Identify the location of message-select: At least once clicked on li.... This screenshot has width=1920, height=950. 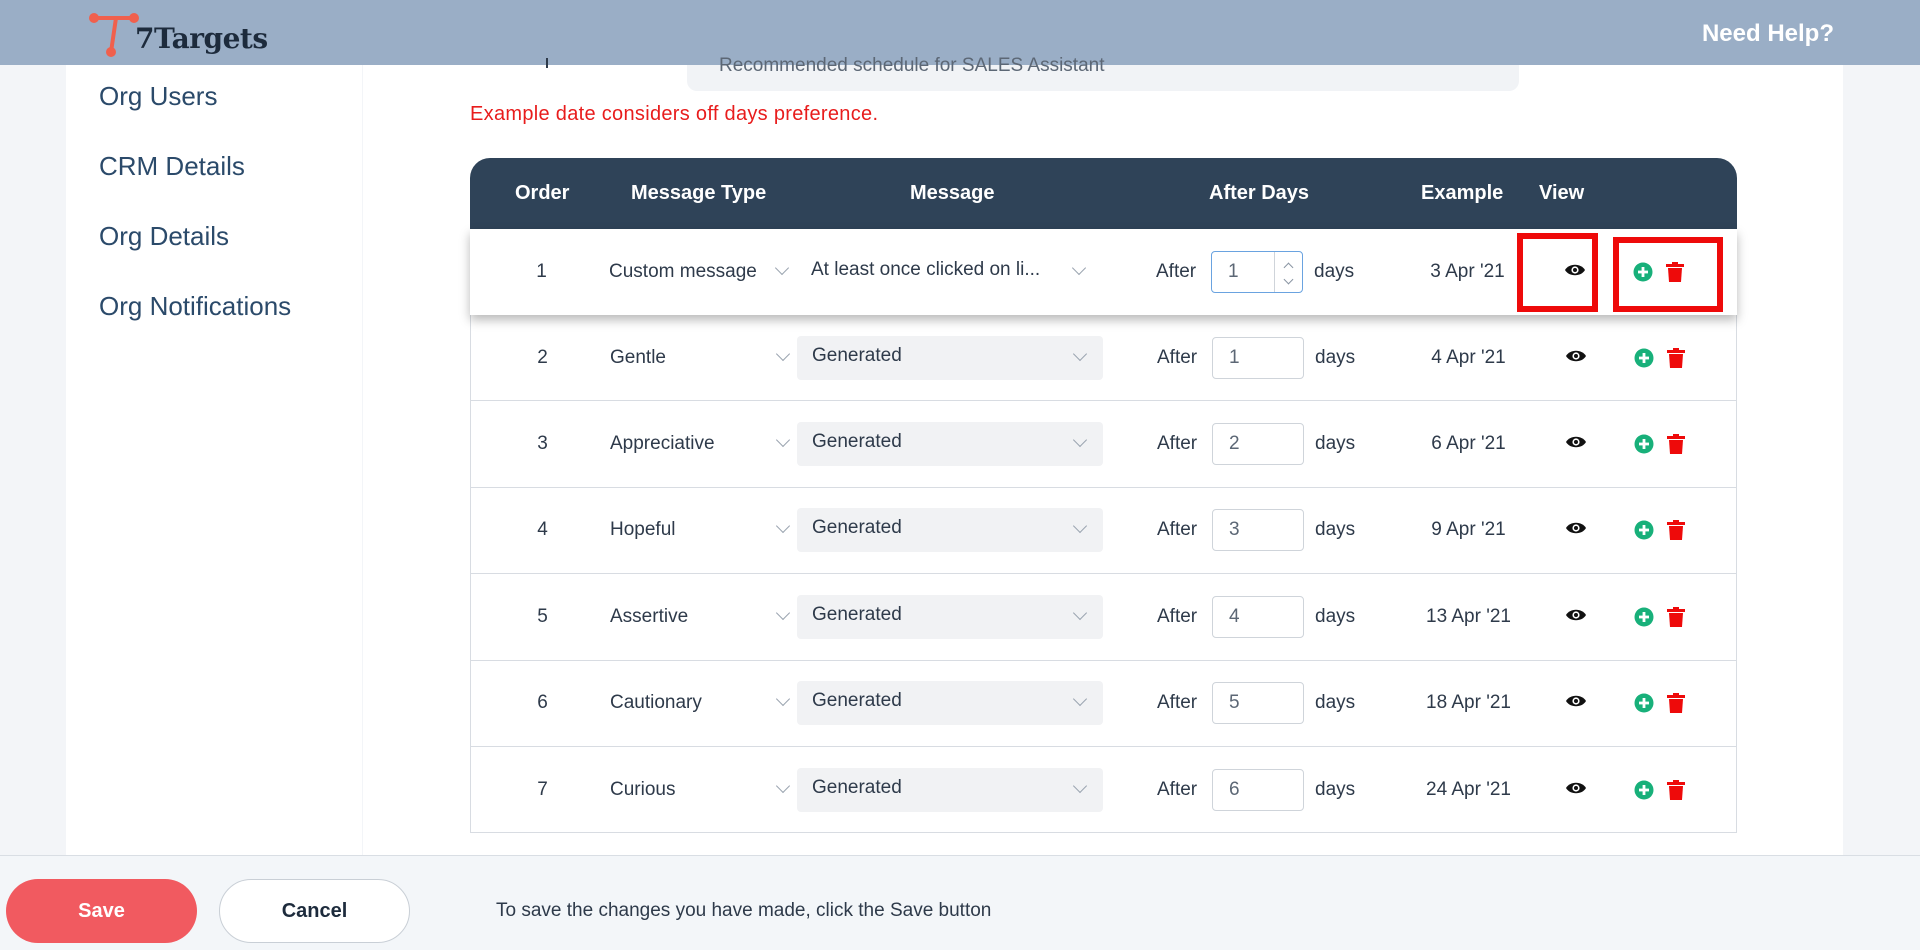
(949, 272).